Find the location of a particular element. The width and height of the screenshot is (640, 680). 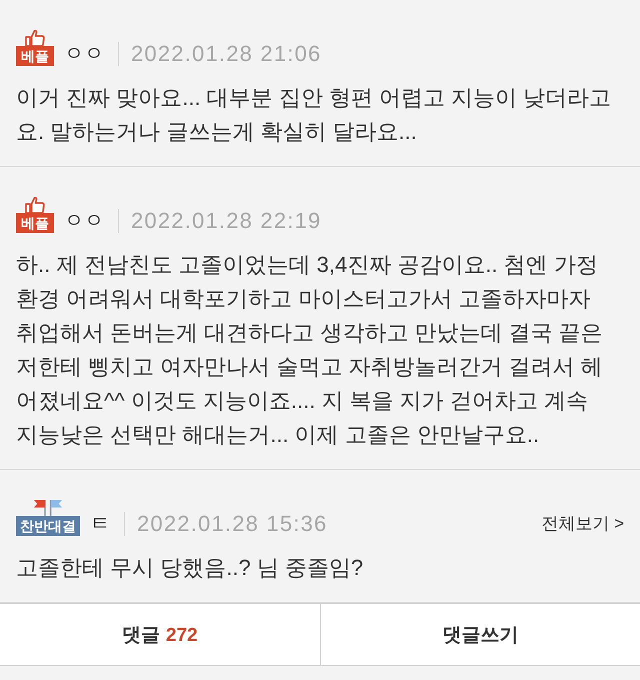

comment-date: 2022.01.28 15:36 is located at coordinates (232, 524).